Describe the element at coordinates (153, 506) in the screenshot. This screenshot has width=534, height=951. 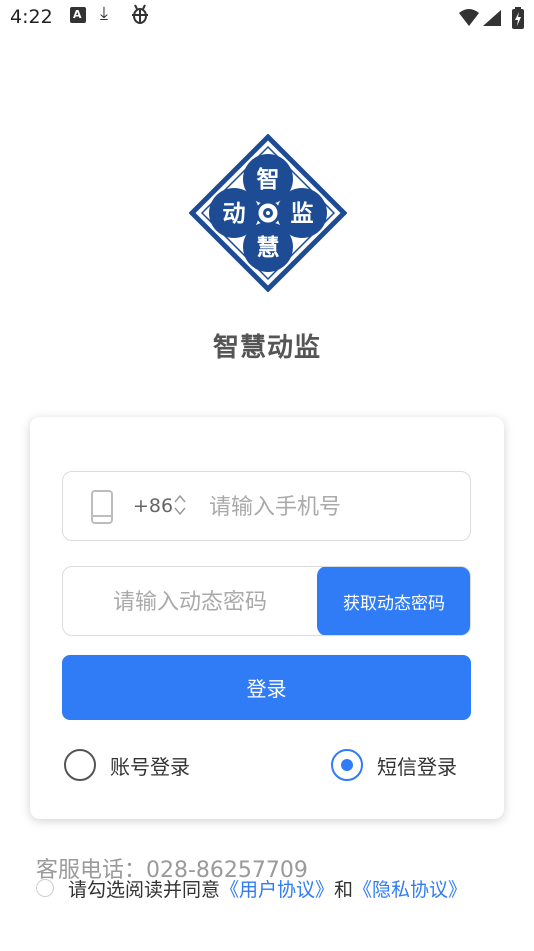
I see `country-code: +86` at that location.